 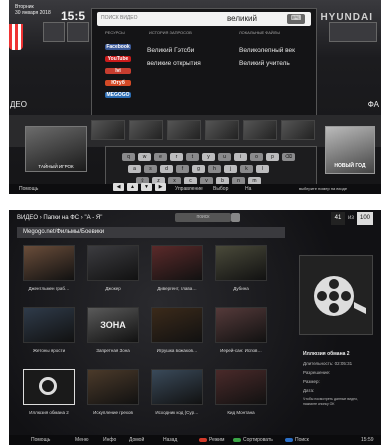 What do you see at coordinates (192, 157) in the screenshot?
I see `keyboard-key: t` at bounding box center [192, 157].